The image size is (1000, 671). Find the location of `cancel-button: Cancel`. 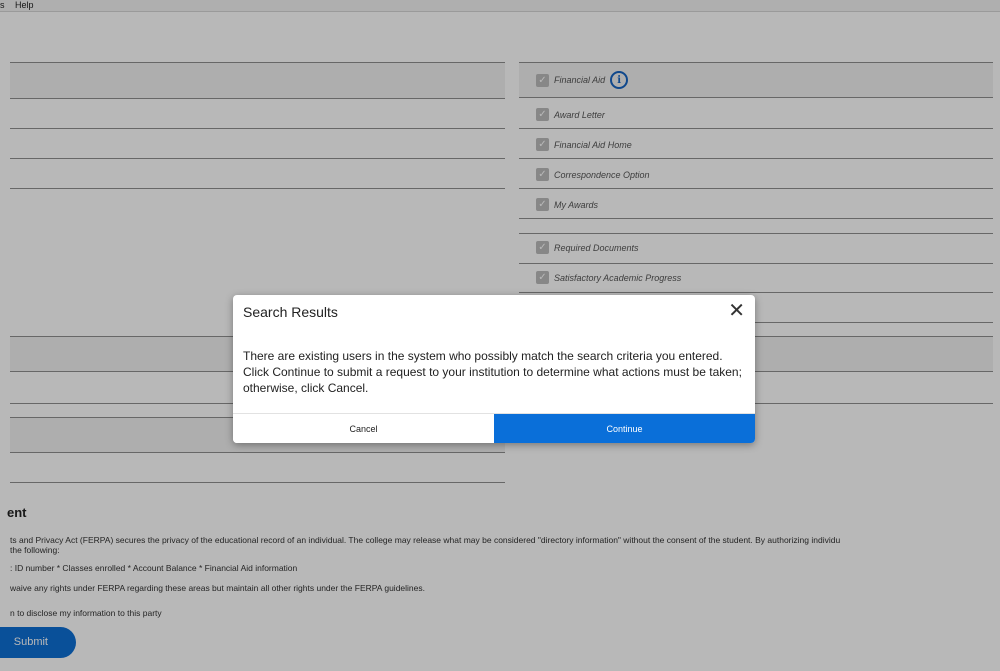

cancel-button: Cancel is located at coordinates (363, 428).